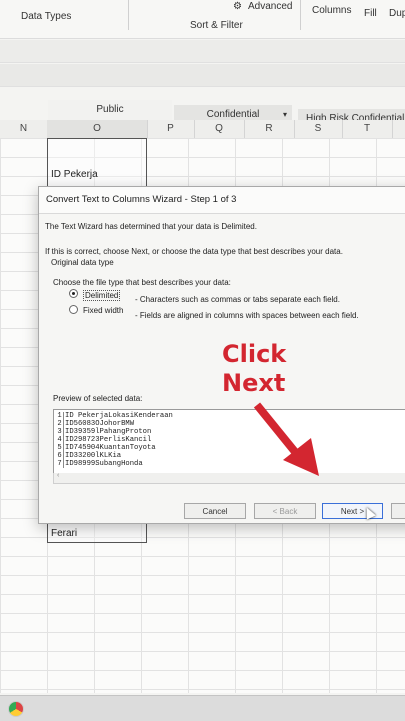 The image size is (405, 721). What do you see at coordinates (103, 310) in the screenshot?
I see `fixed-width-label: Fixed width` at bounding box center [103, 310].